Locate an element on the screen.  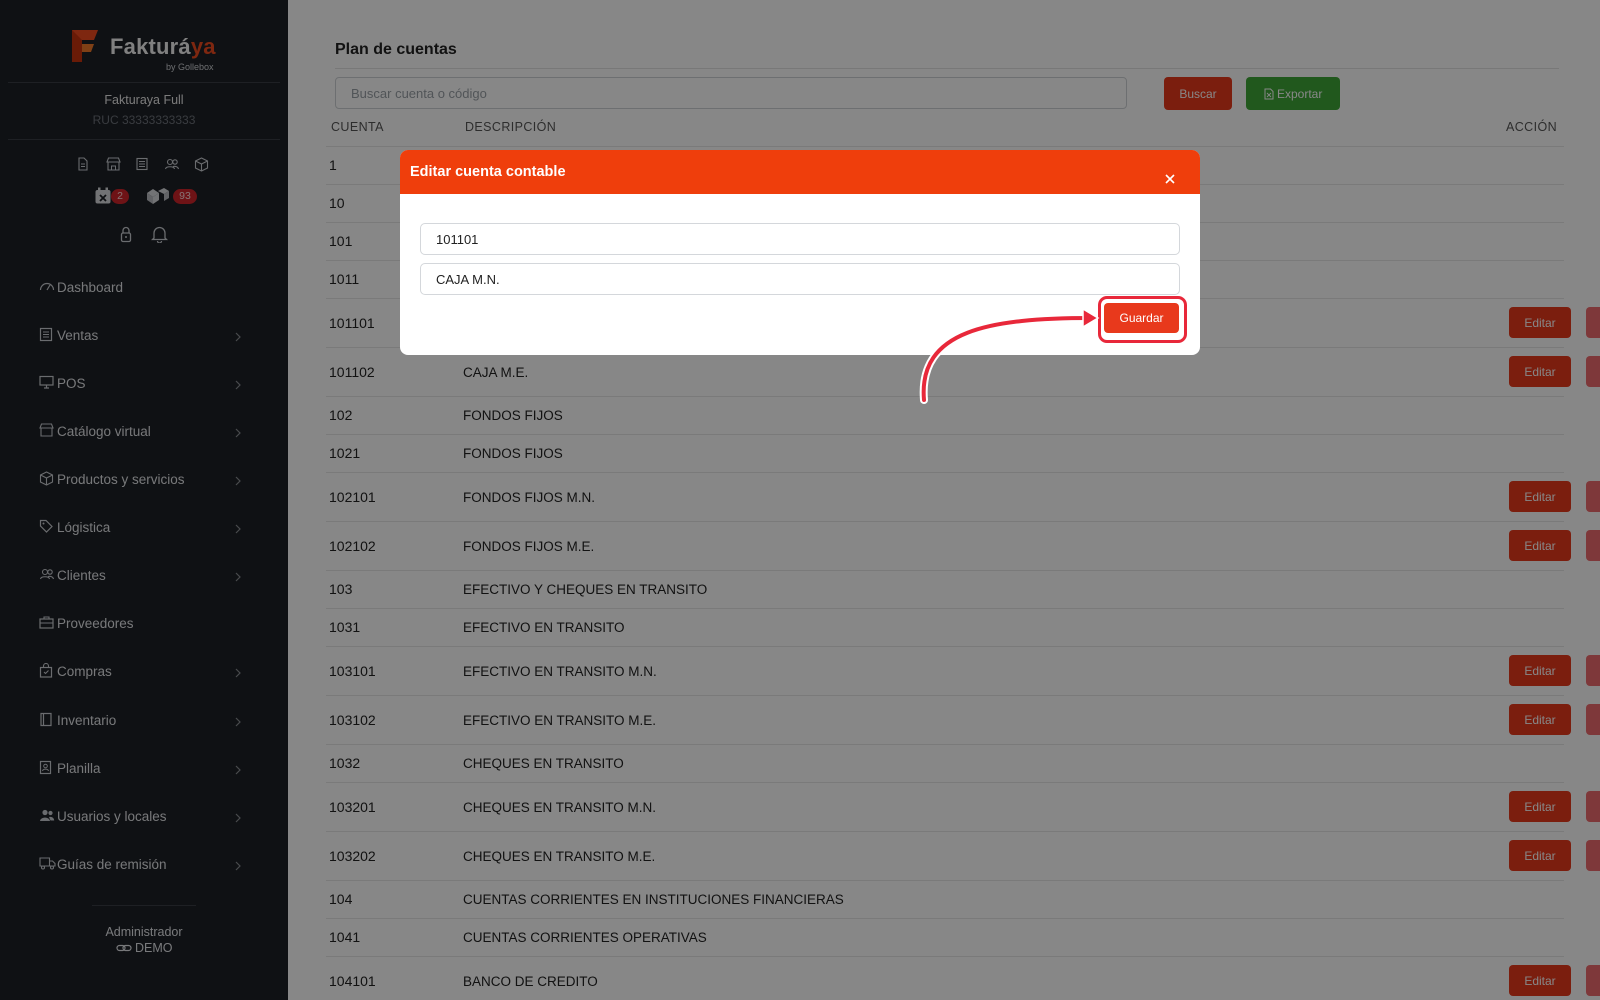
modal-header: Editar cuenta contable is located at coordinates (800, 172).